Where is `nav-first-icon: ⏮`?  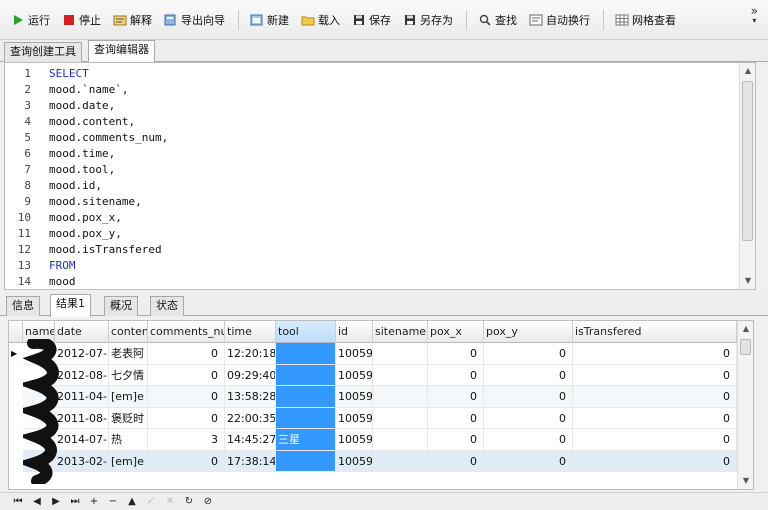 nav-first-icon: ⏮ is located at coordinates (18, 502).